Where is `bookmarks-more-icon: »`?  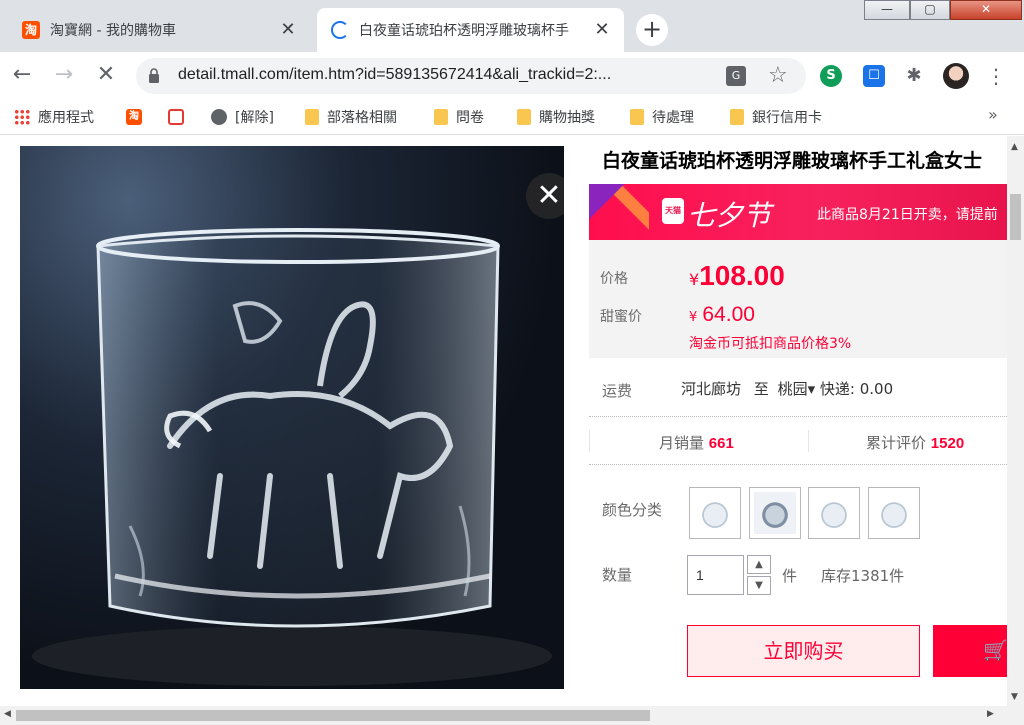 bookmarks-more-icon: » is located at coordinates (993, 114).